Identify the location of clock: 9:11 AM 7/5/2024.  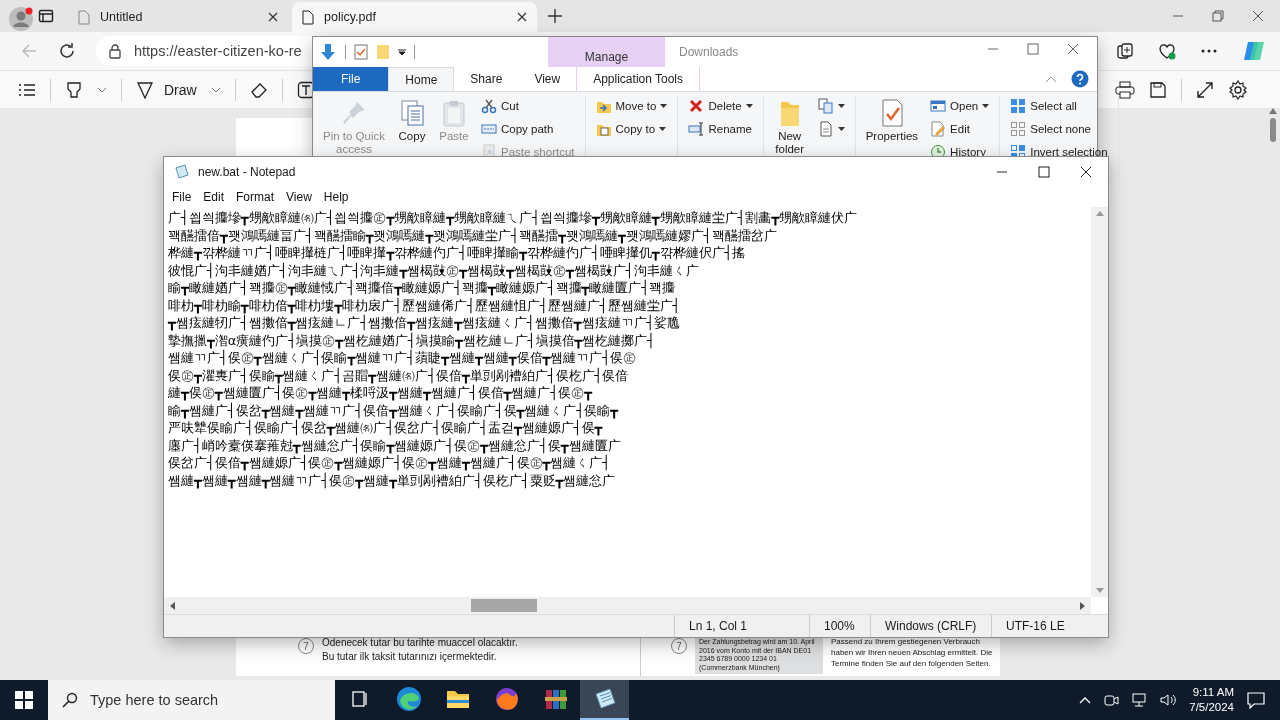
(1211, 700).